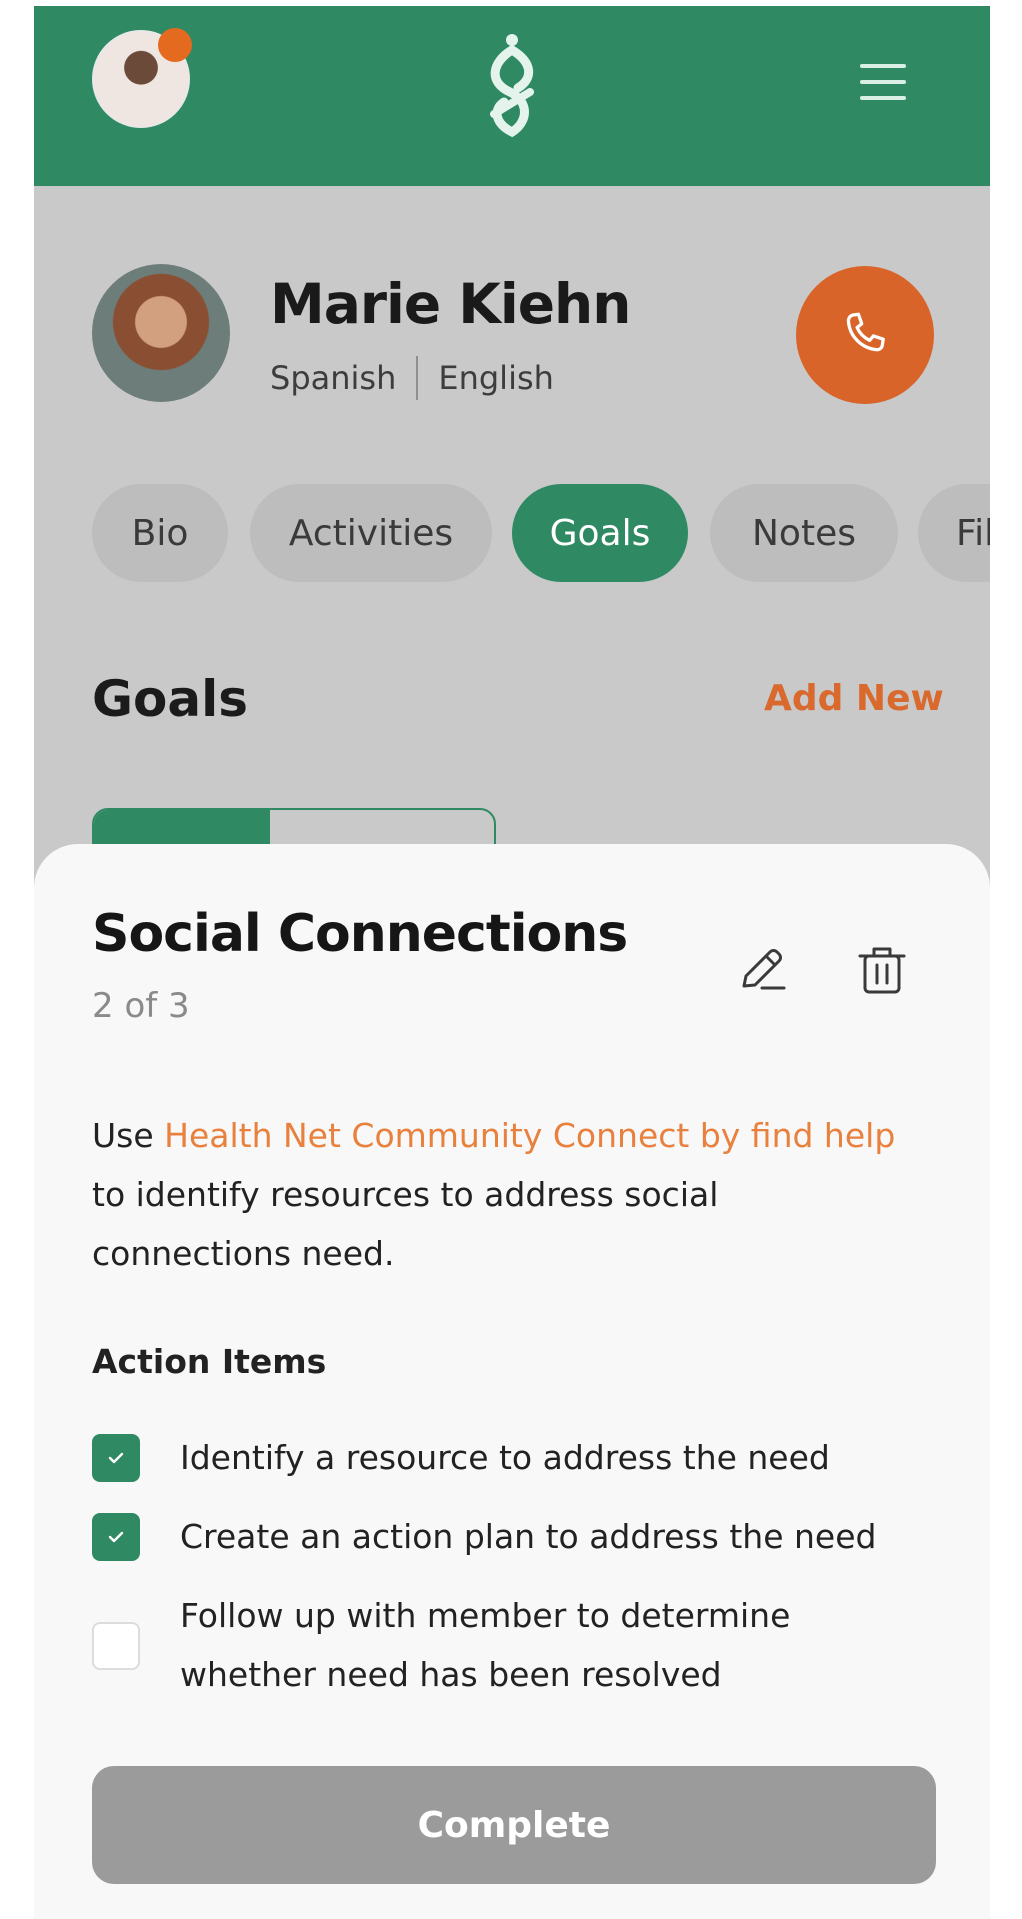 This screenshot has width=1022, height=1919. I want to click on tab-notes: Notes, so click(804, 533).